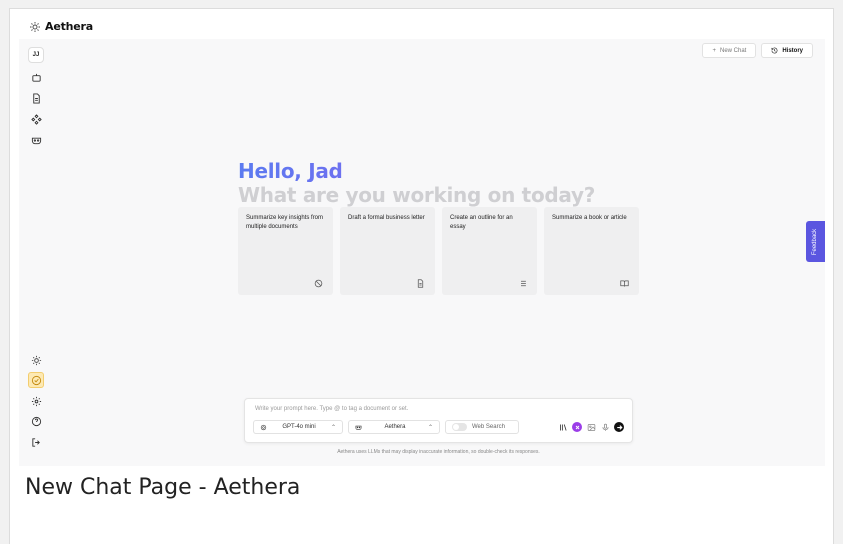  I want to click on library-button, so click(563, 427).